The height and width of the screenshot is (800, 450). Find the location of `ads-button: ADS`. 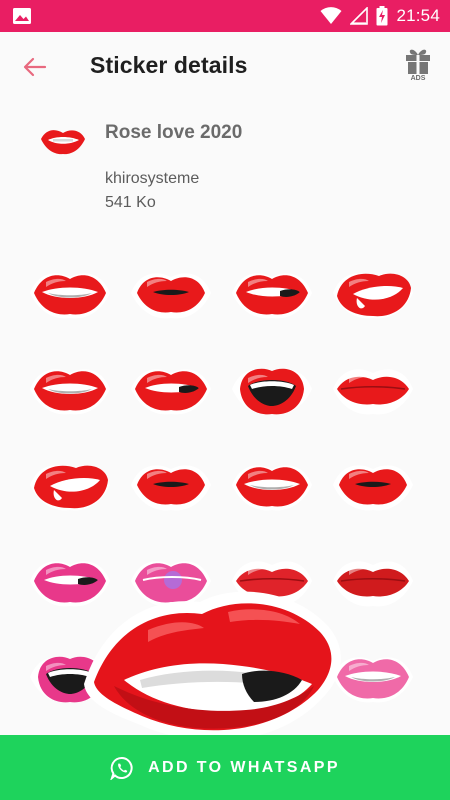

ads-button: ADS is located at coordinates (418, 67).